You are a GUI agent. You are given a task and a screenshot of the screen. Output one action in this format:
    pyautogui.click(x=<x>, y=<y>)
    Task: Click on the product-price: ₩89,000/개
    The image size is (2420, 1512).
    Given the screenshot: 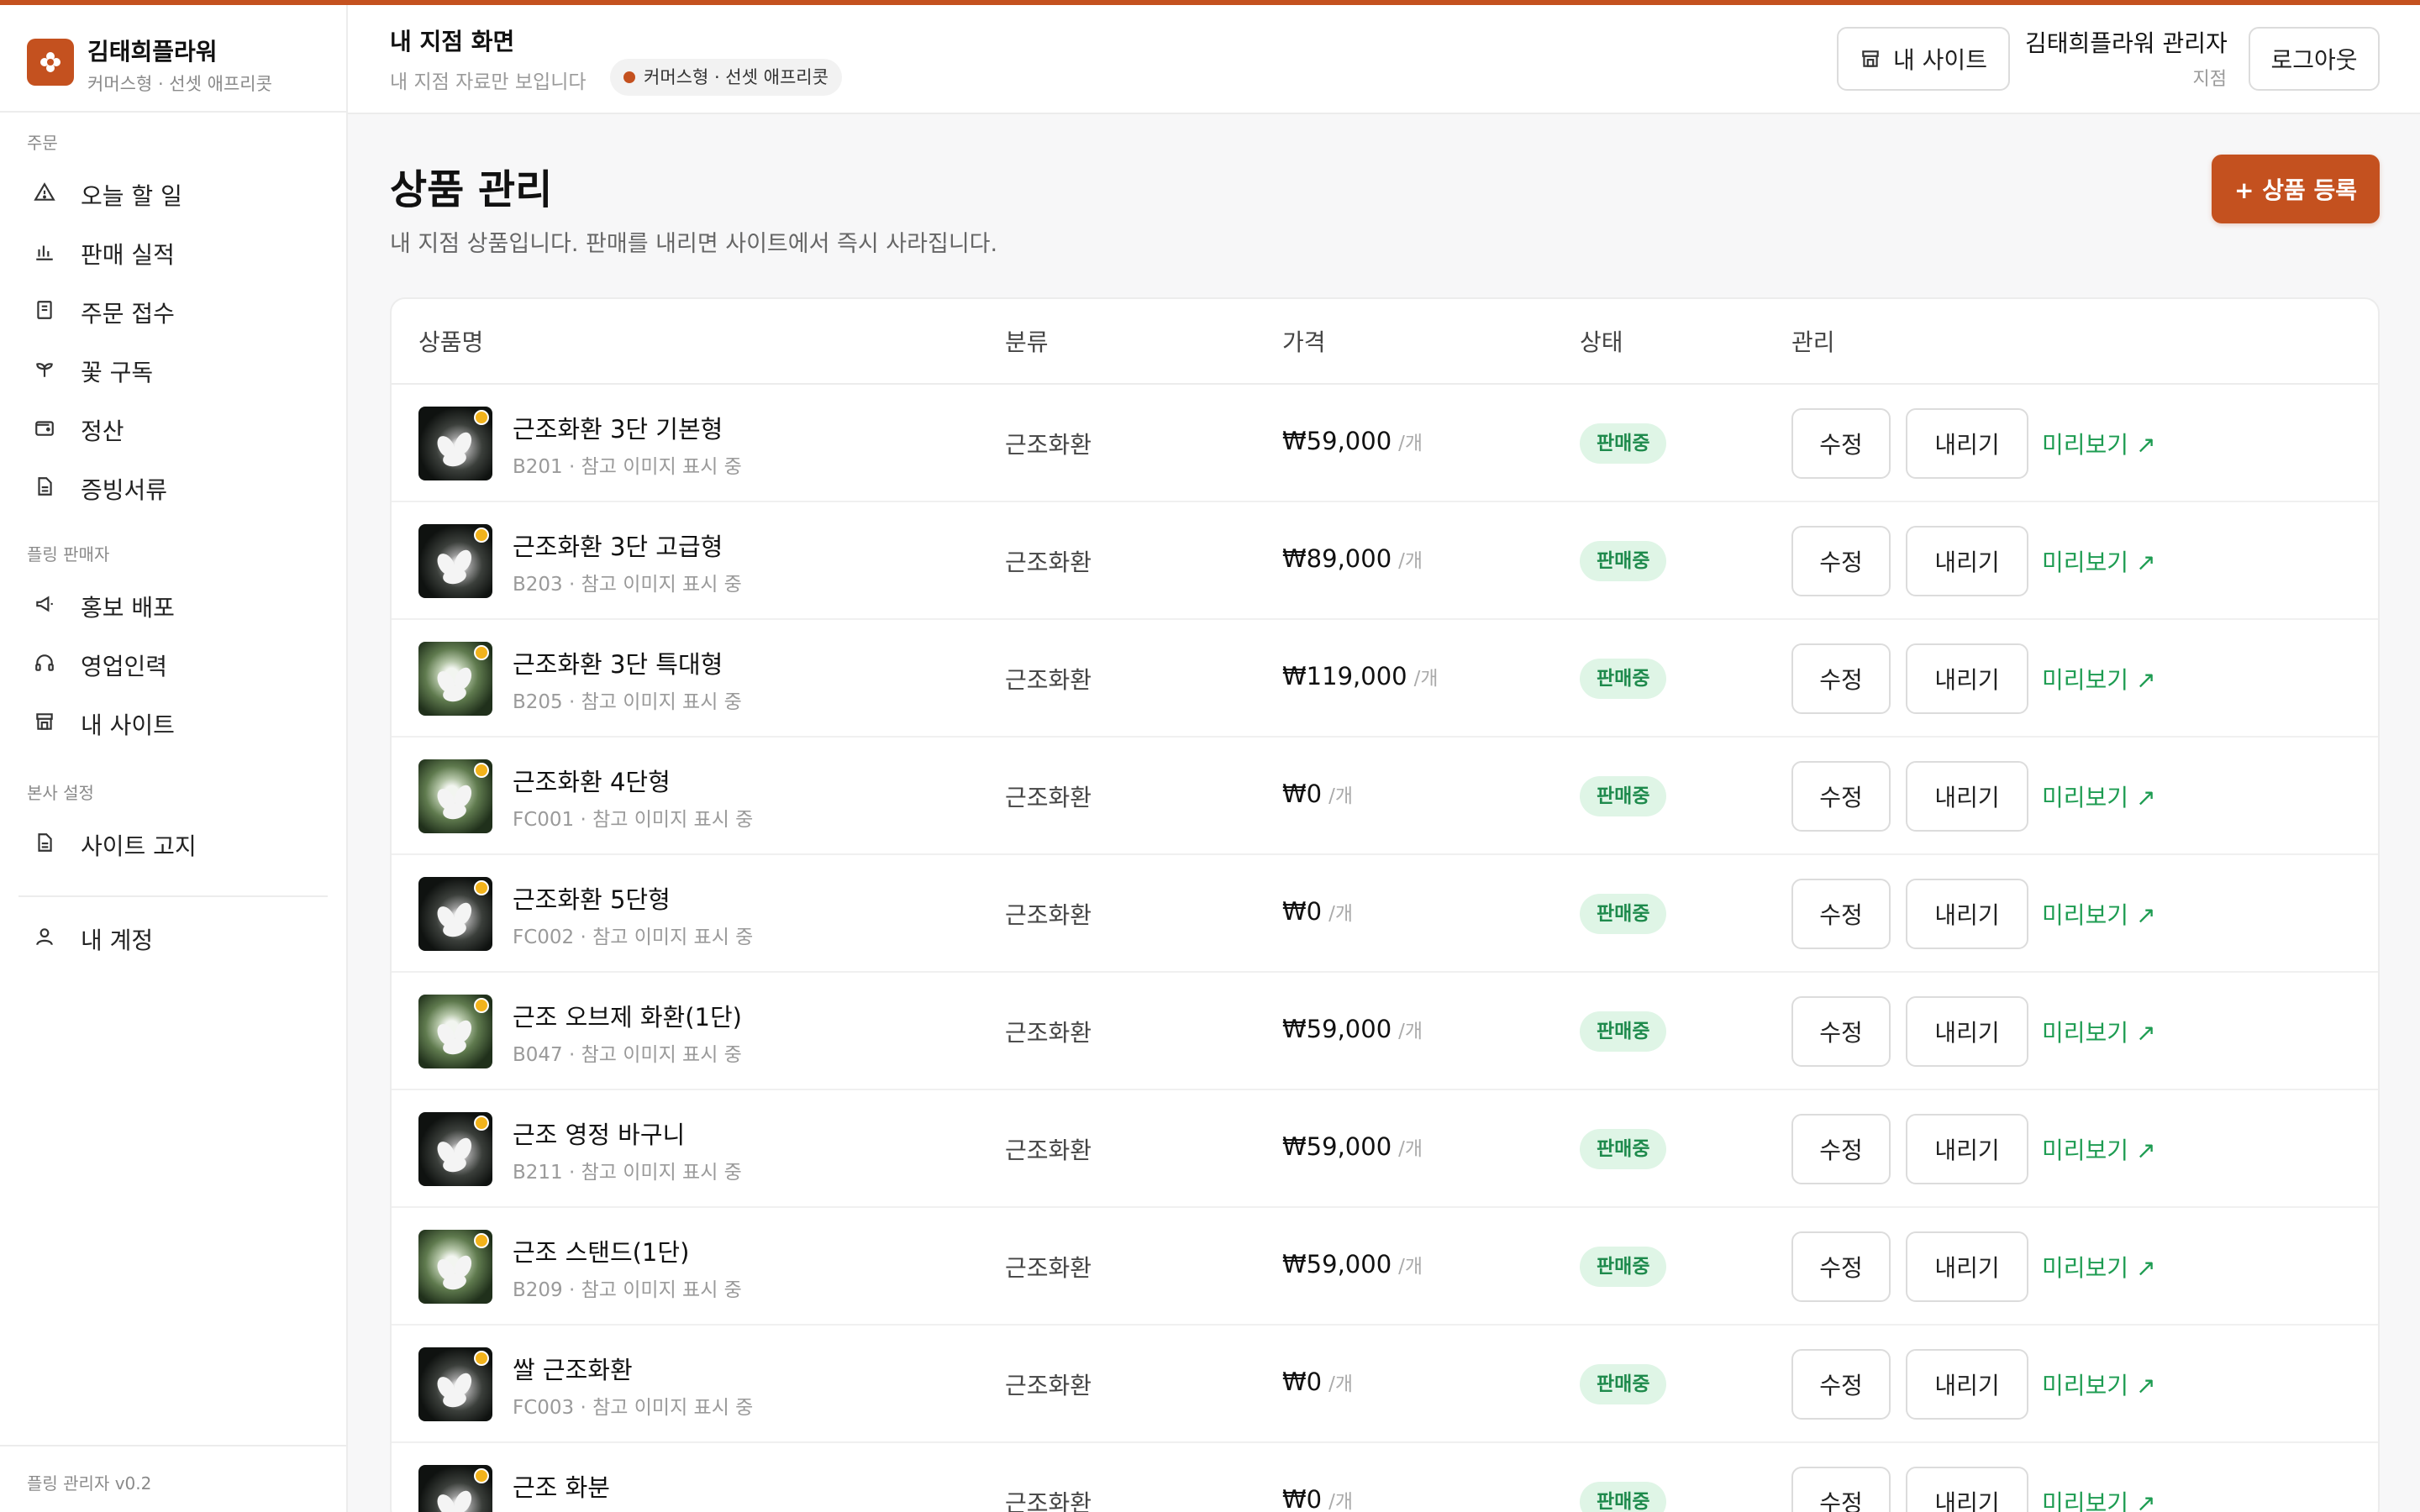 What is the action you would take?
    pyautogui.click(x=1352, y=558)
    